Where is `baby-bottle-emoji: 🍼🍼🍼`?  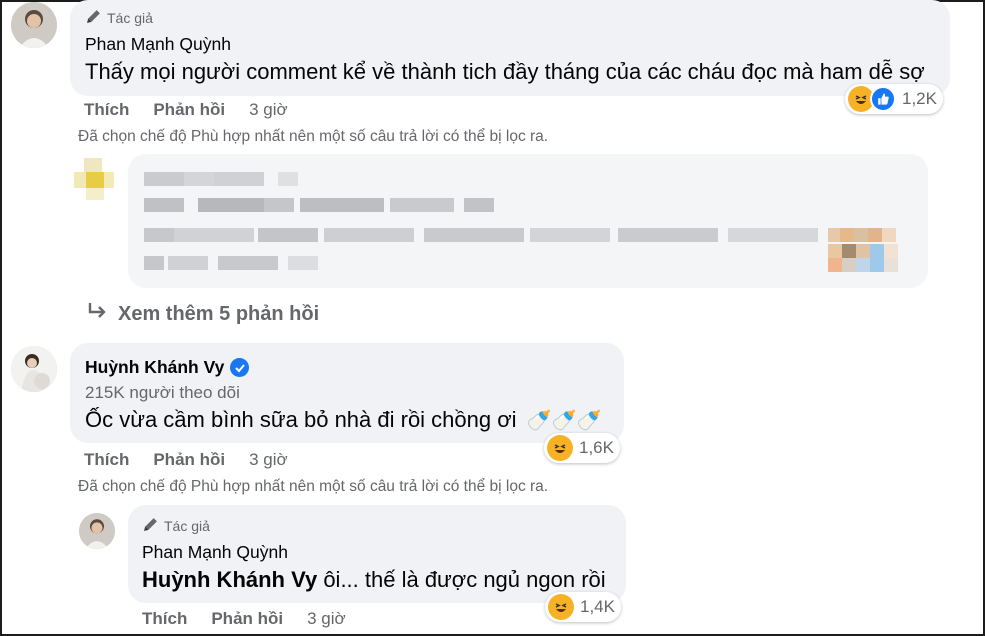
baby-bottle-emoji: 🍼🍼🍼 is located at coordinates (564, 421).